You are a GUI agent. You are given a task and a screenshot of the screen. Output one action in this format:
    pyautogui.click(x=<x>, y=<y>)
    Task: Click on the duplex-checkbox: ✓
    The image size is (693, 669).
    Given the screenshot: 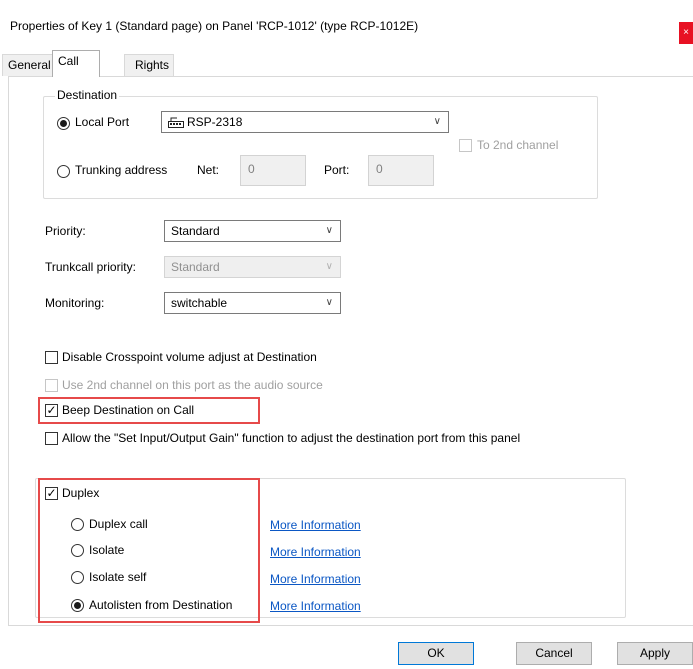 What is the action you would take?
    pyautogui.click(x=51, y=493)
    